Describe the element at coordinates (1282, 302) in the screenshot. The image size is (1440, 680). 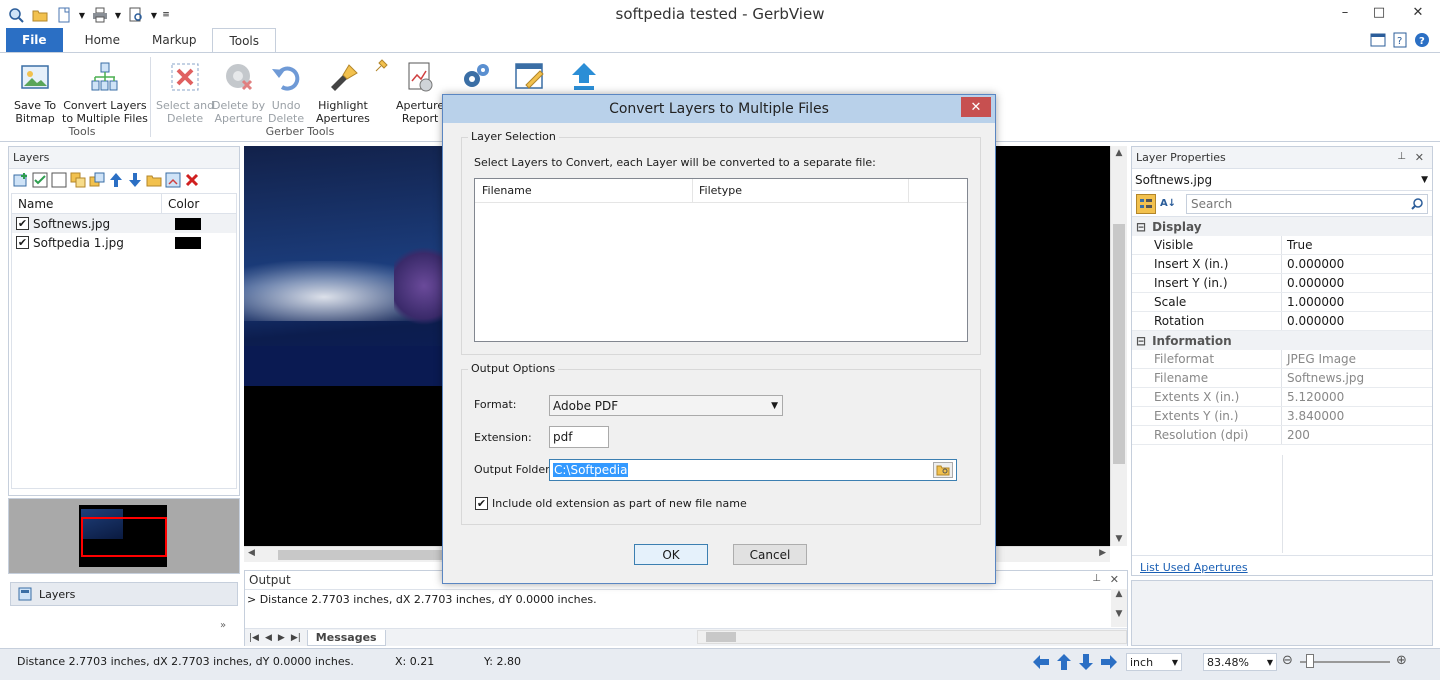
I see `property-row: Scale 1.000000` at that location.